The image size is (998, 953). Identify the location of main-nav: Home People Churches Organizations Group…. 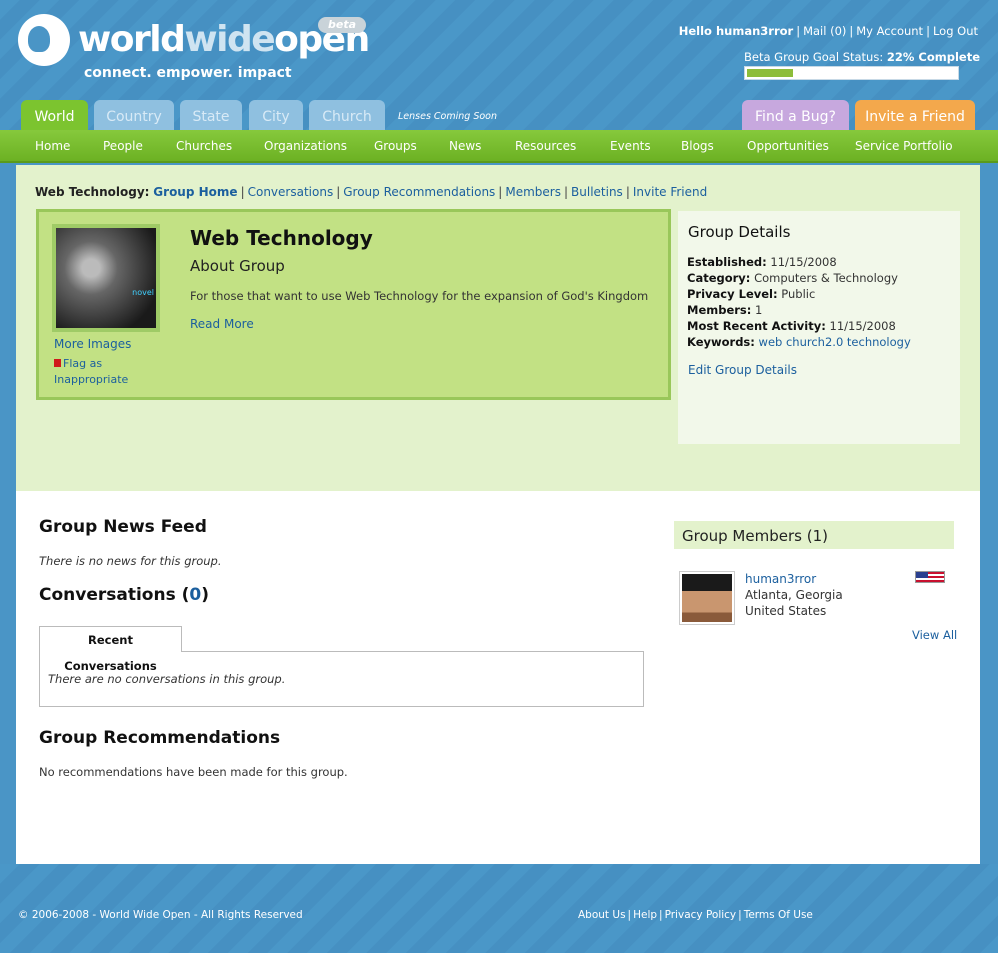
(499, 146).